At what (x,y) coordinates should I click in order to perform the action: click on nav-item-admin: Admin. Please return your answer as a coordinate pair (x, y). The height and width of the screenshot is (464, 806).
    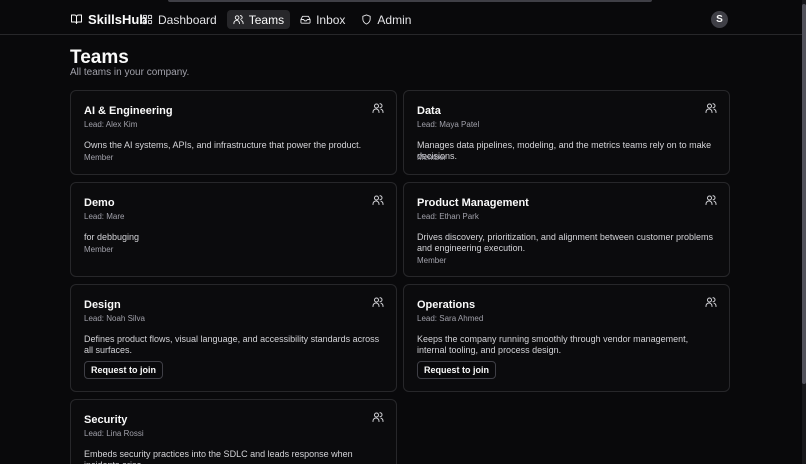
    Looking at the image, I should click on (386, 19).